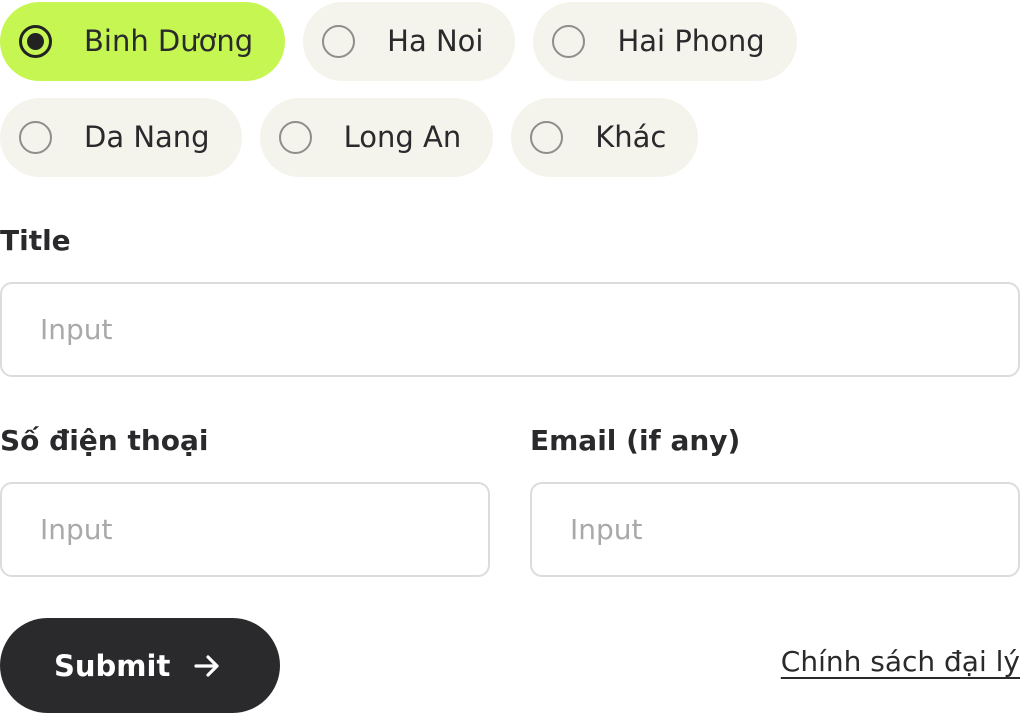  I want to click on phone-input, so click(245, 529).